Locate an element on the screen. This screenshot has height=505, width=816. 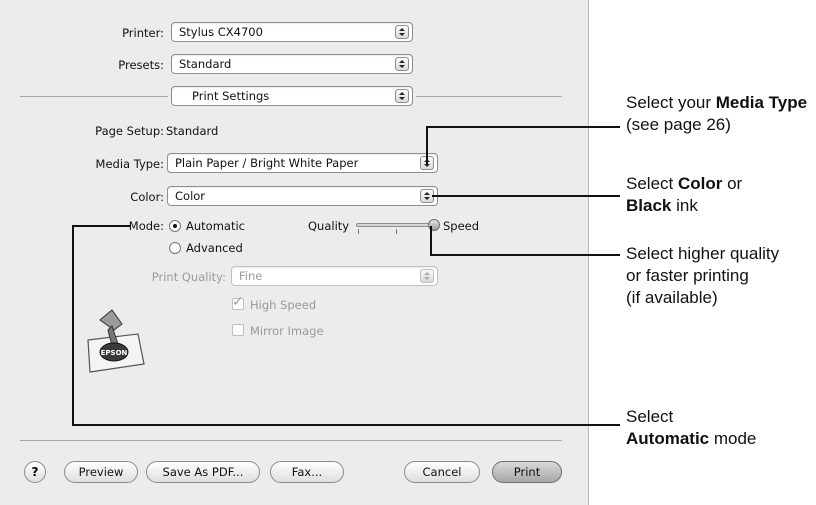
speed-label: Speed is located at coordinates (461, 226).